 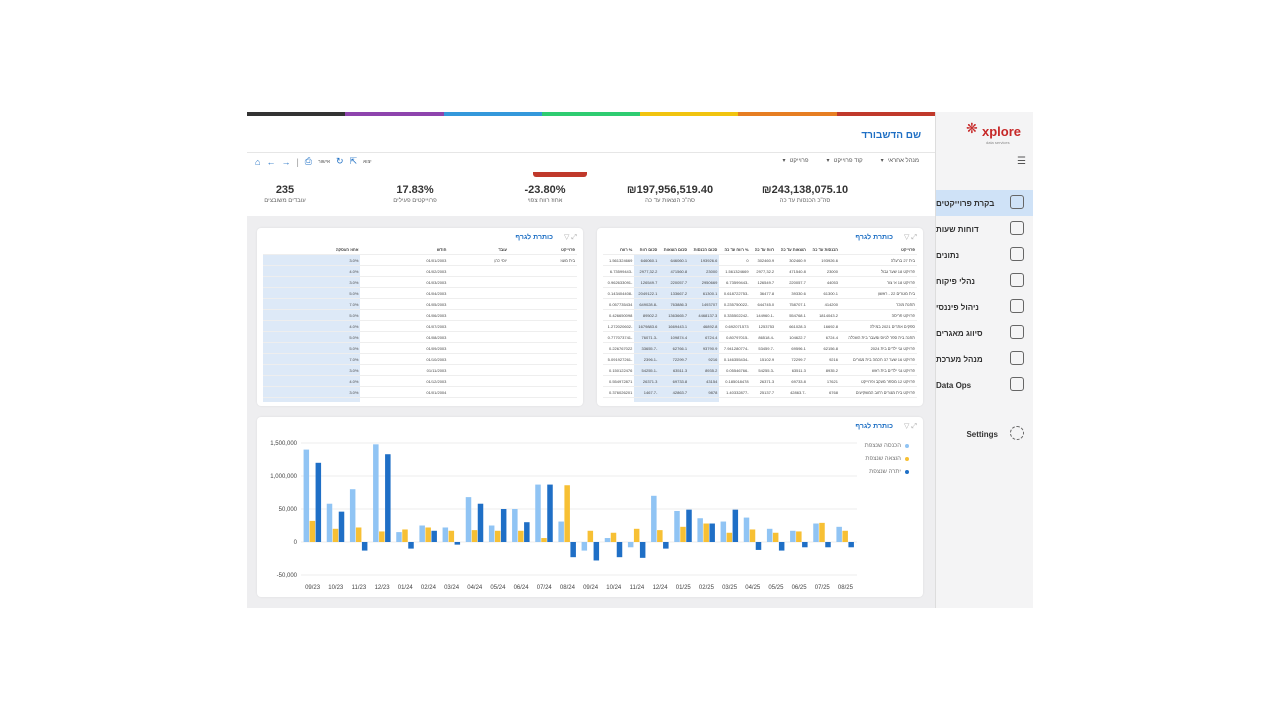 What do you see at coordinates (1021, 161) in the screenshot?
I see `menu-icon: ☰` at bounding box center [1021, 161].